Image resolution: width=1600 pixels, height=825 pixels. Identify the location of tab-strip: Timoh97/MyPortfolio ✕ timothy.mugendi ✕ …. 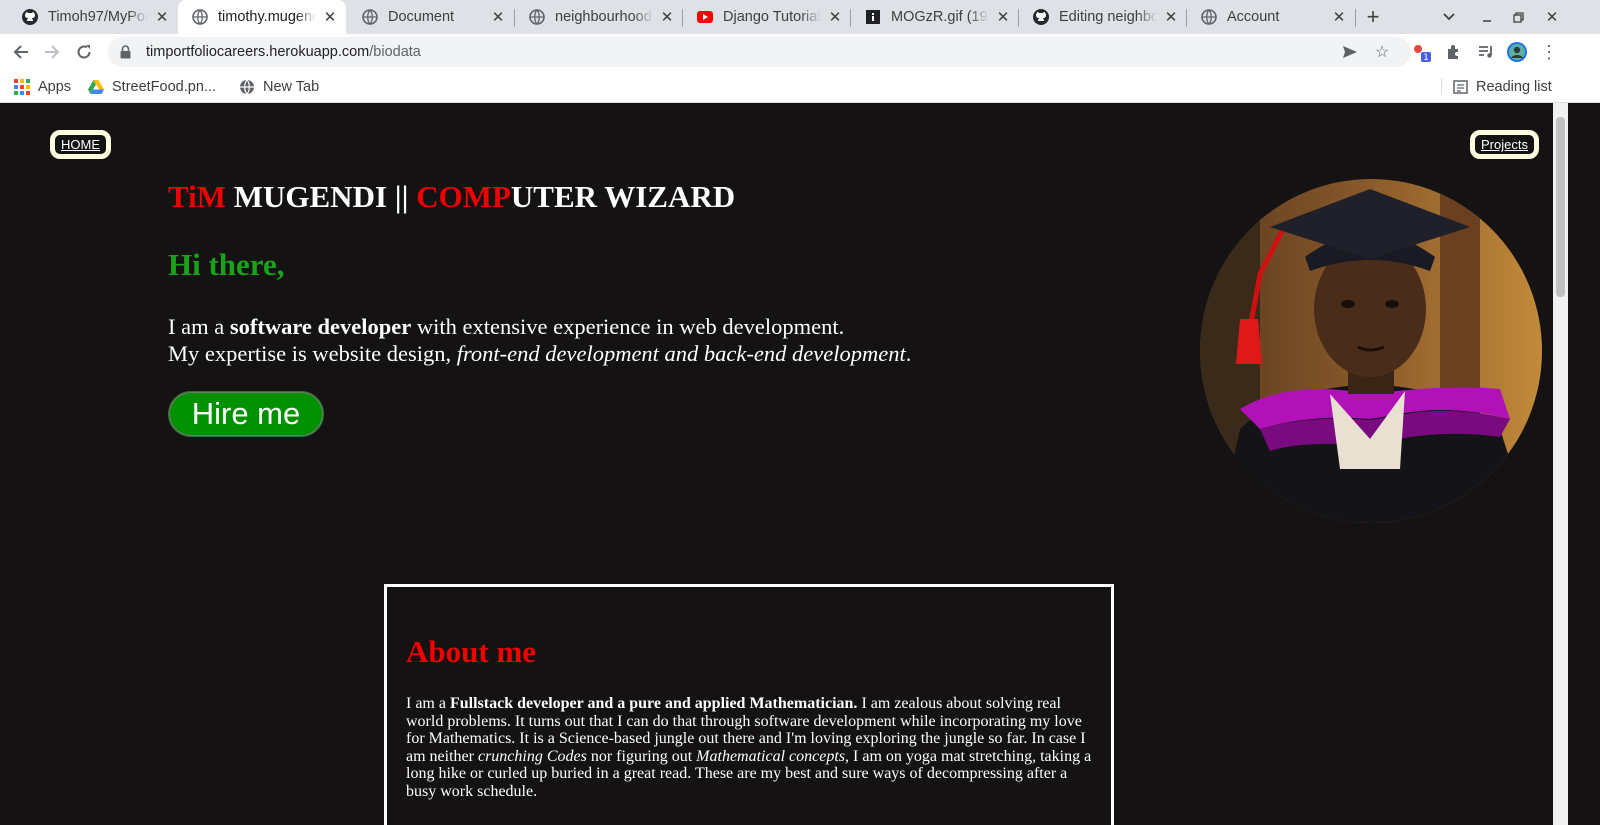
(800, 17).